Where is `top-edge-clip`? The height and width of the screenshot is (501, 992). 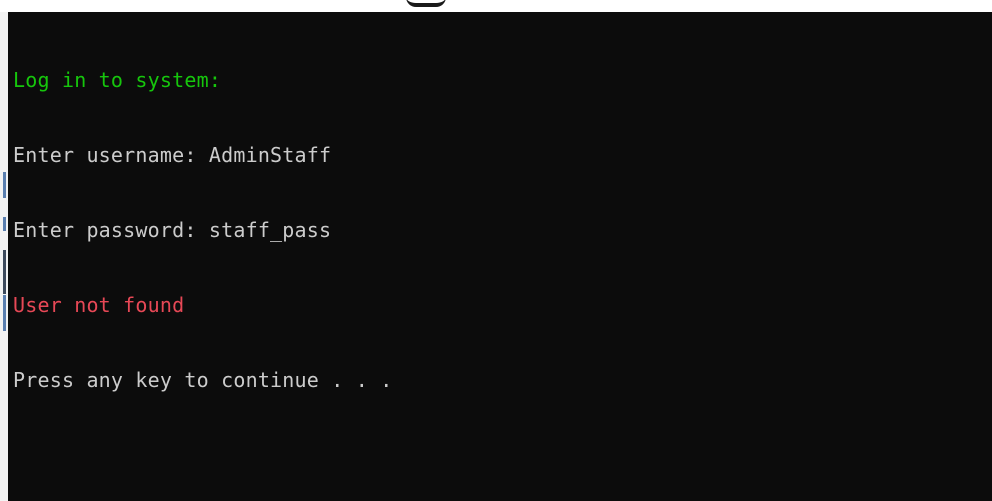 top-edge-clip is located at coordinates (496, 6).